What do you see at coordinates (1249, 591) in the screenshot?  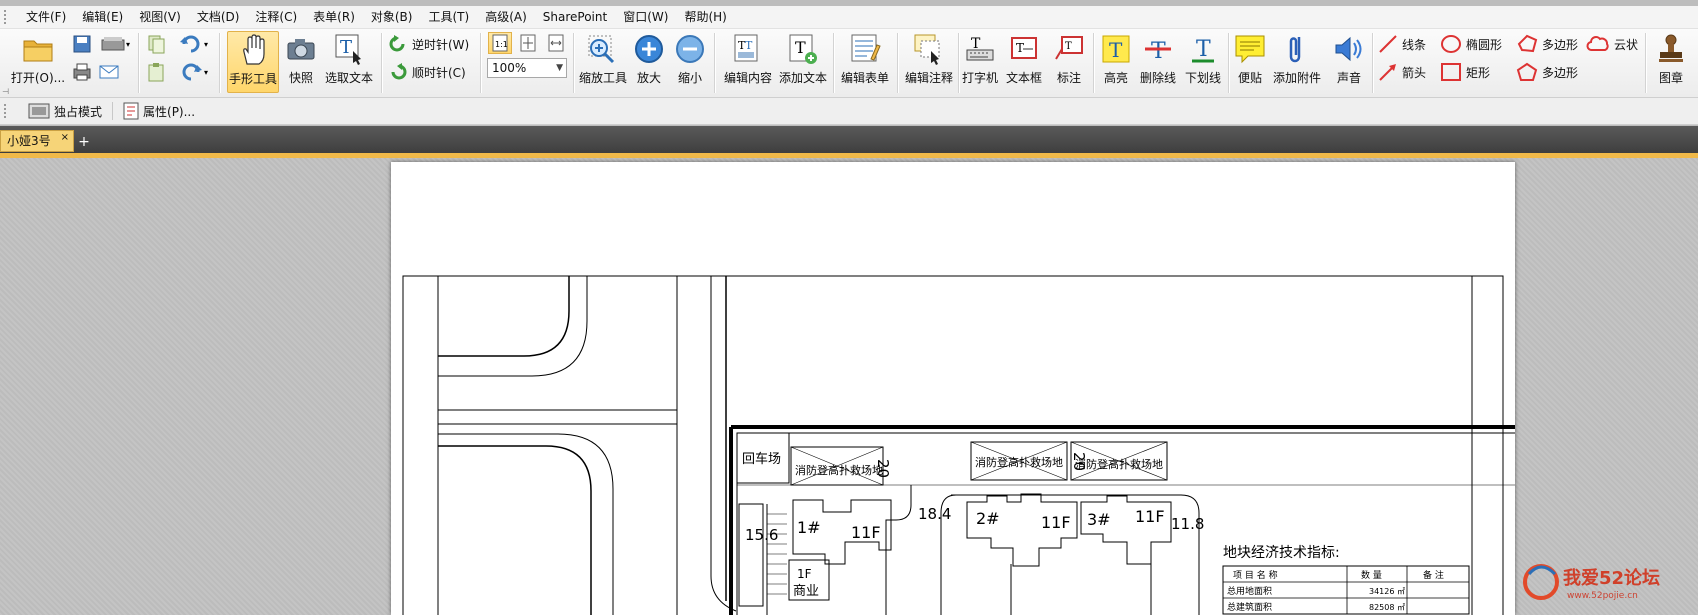 I see `table-cell: 总用地面积` at bounding box center [1249, 591].